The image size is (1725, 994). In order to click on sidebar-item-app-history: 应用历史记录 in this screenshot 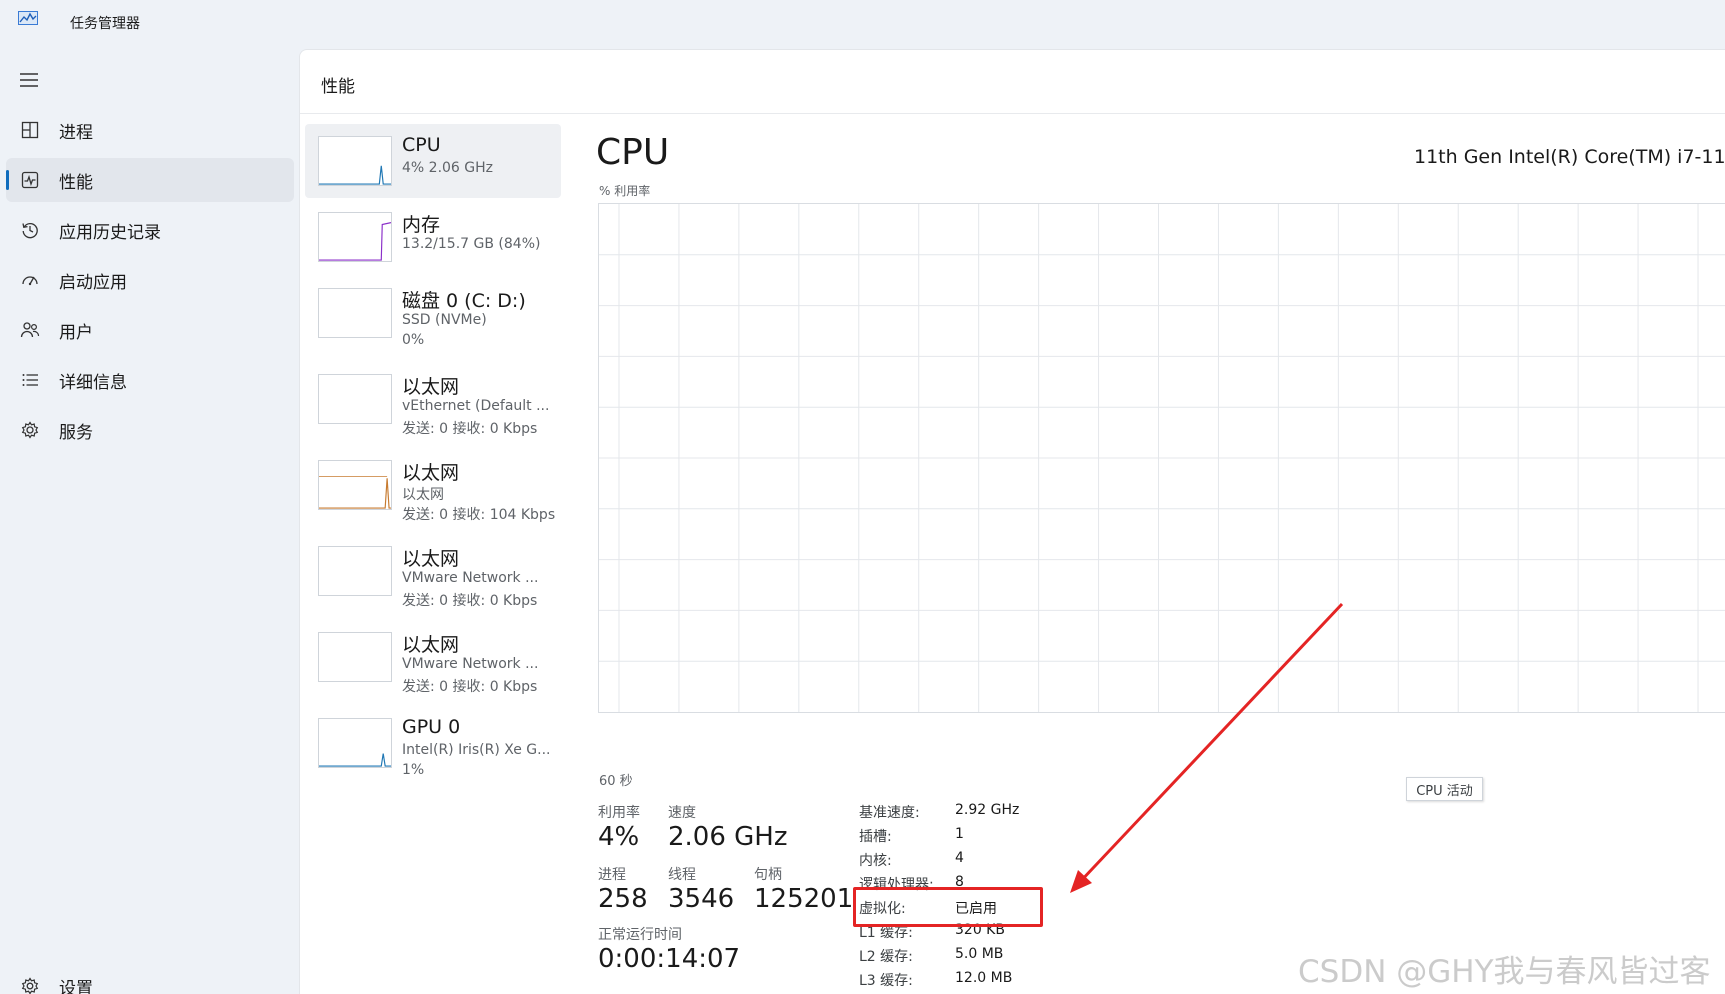, I will do `click(150, 230)`.